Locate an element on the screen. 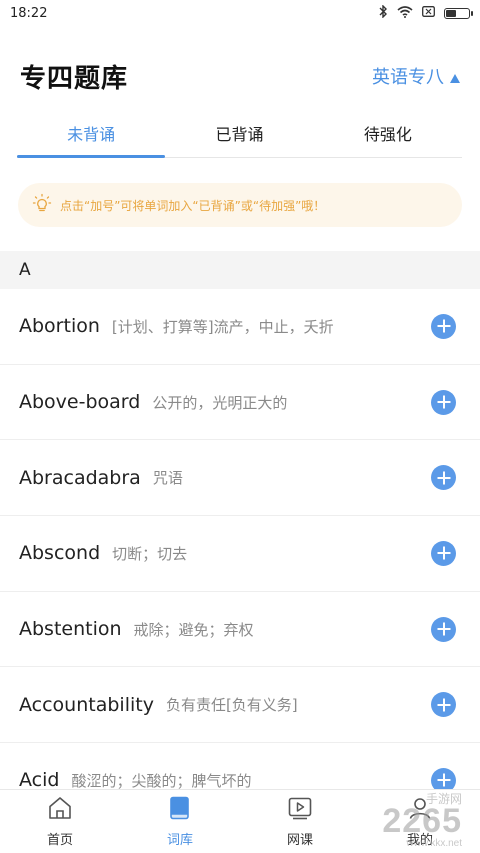 Image resolution: width=480 pixels, height=853 pixels. nav-label: 网课 is located at coordinates (299, 840).